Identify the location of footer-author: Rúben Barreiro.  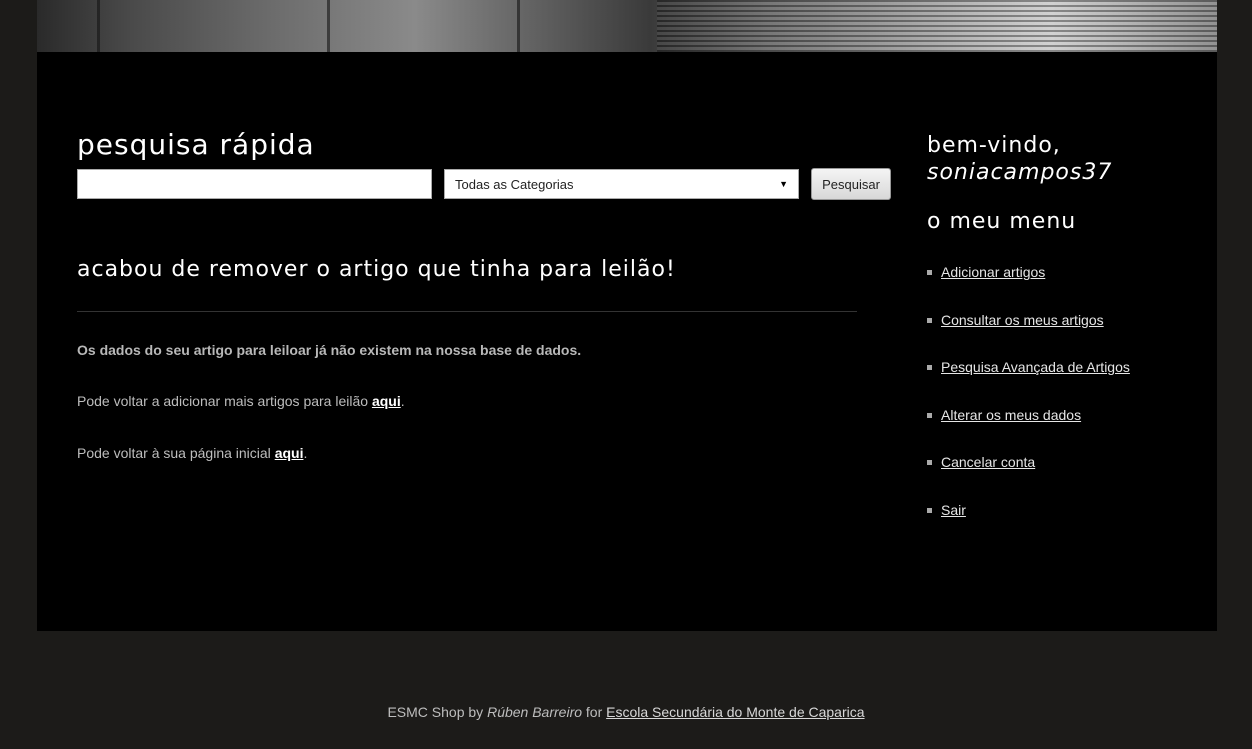
(535, 712).